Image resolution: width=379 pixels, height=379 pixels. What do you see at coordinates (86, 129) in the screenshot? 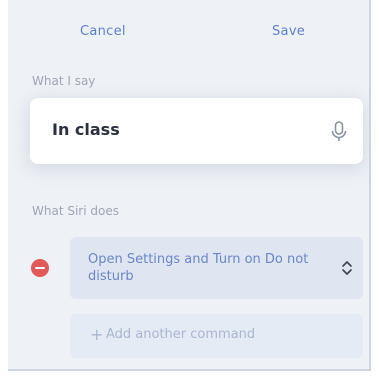
I see `phrase-text: In class` at bounding box center [86, 129].